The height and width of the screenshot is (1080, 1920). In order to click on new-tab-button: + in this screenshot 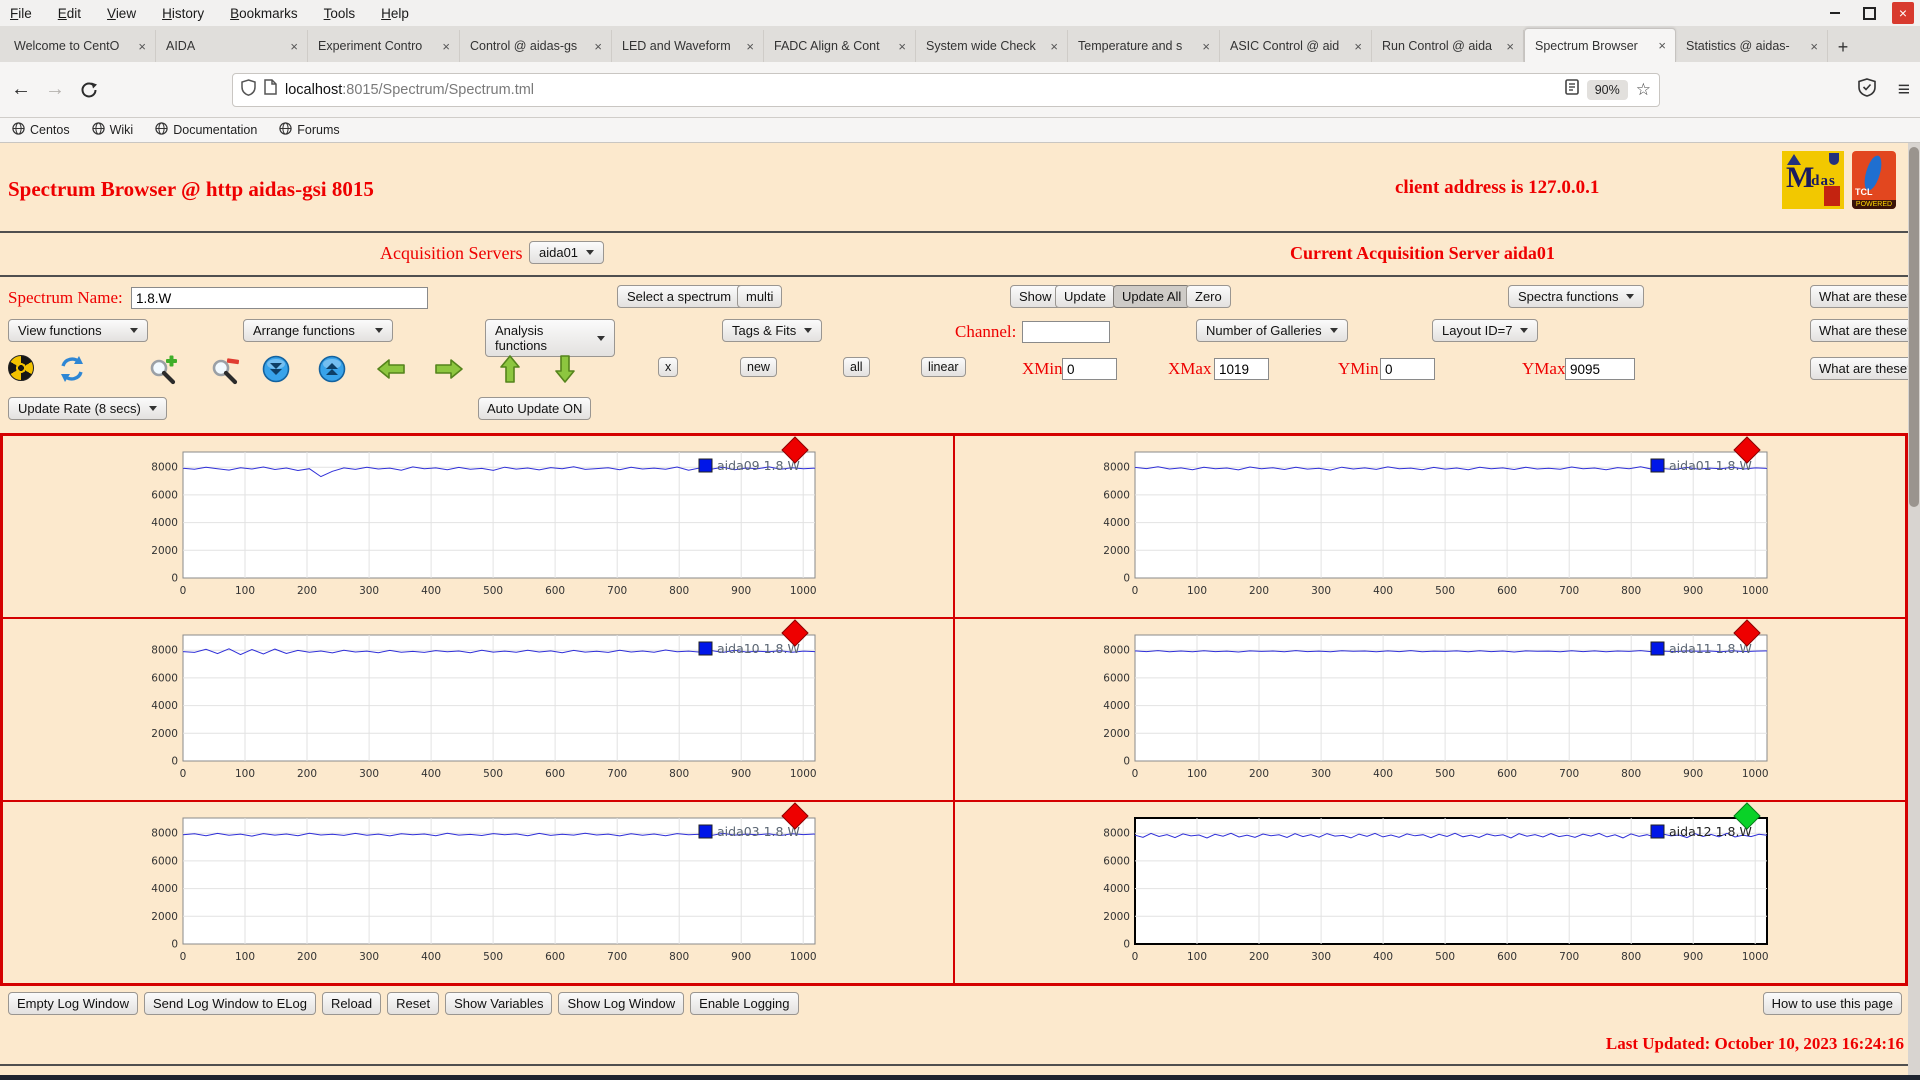, I will do `click(1843, 47)`.